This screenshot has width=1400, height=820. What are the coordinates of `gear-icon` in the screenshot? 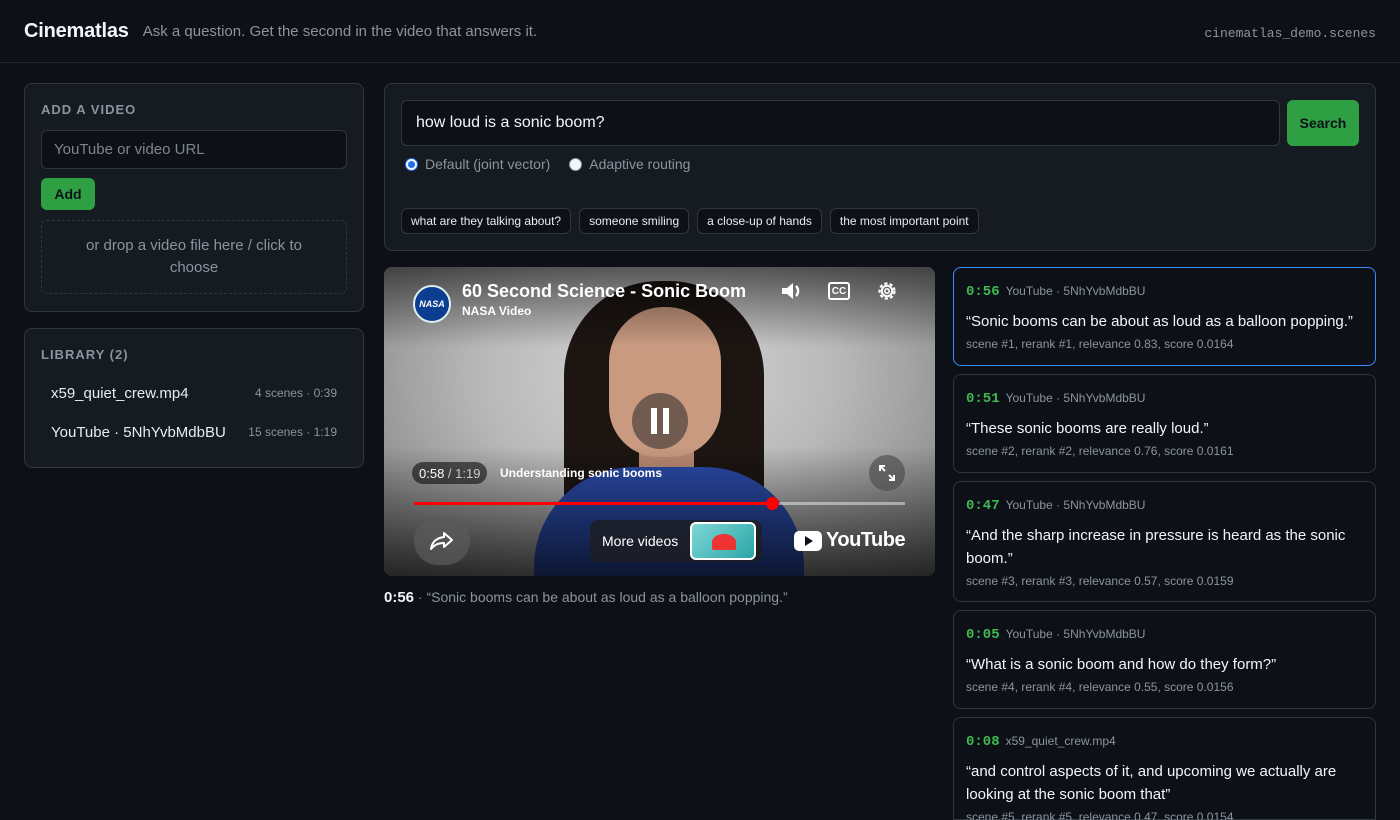 It's located at (887, 291).